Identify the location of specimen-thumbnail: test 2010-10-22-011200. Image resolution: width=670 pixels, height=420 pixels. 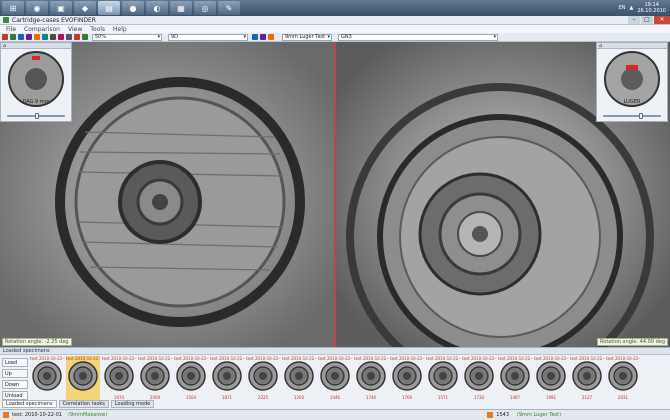
(299, 378).